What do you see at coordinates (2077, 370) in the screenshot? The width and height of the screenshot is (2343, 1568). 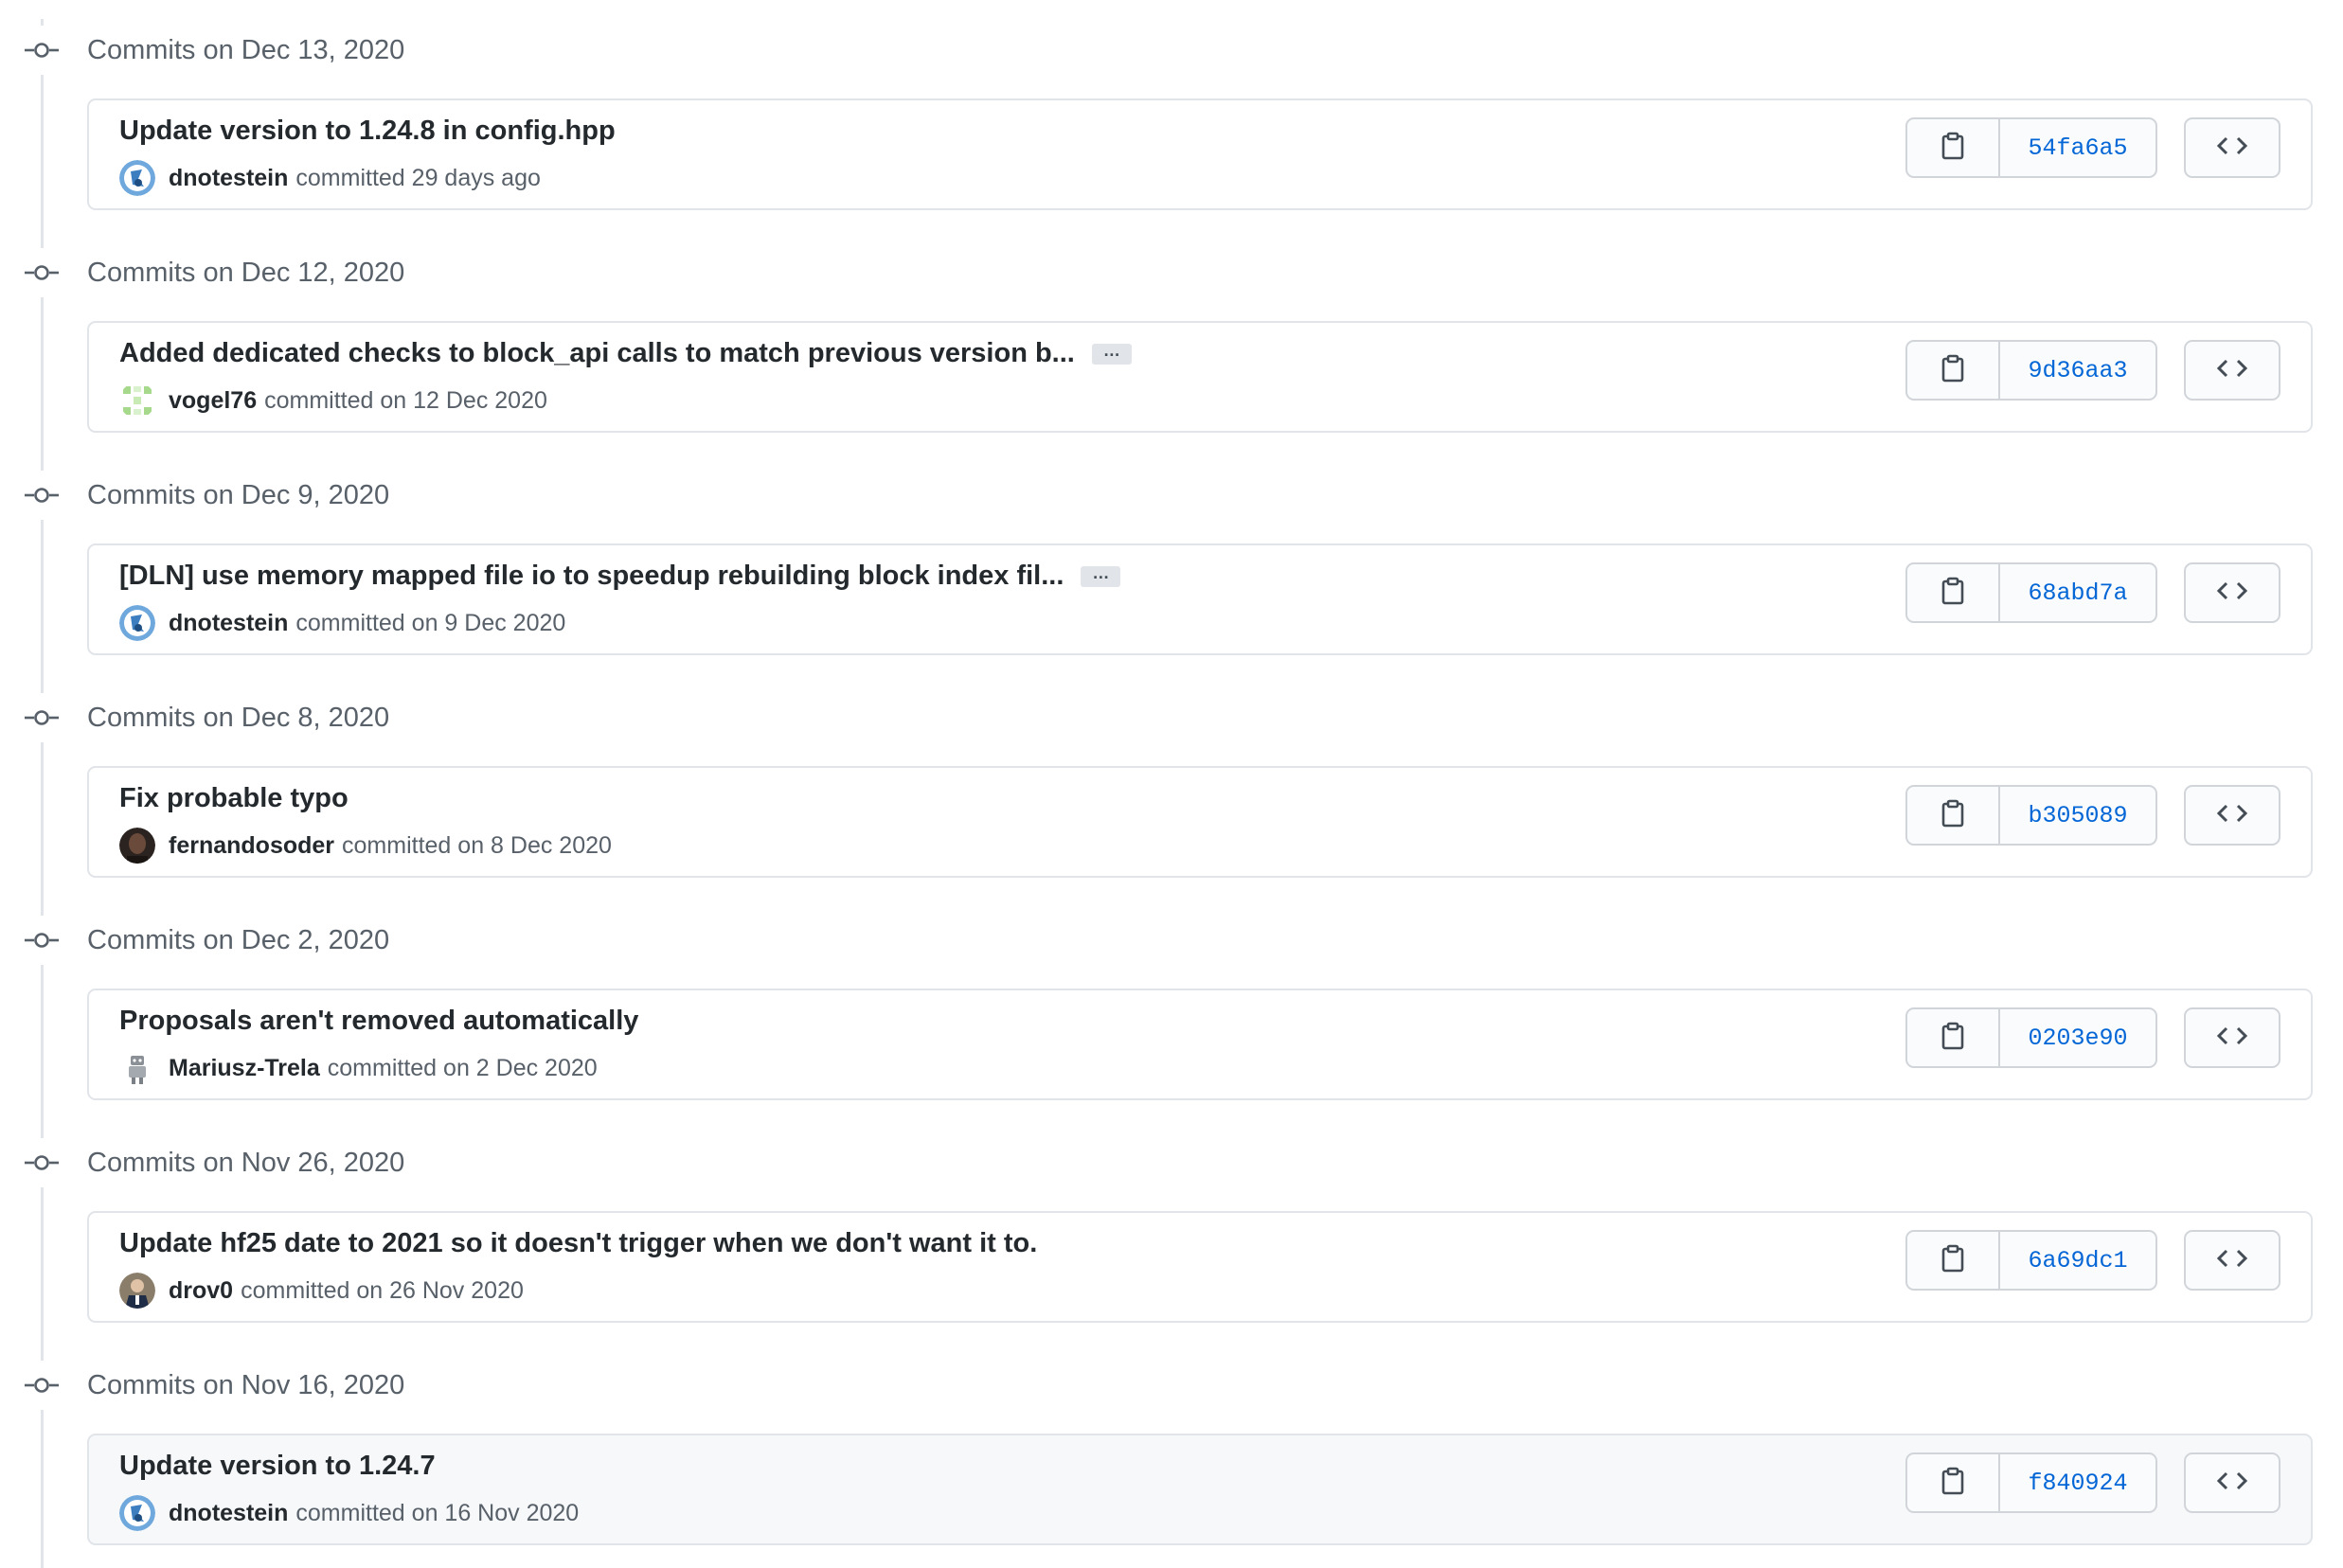 I see `commit-sha-link: 9d36aa3` at bounding box center [2077, 370].